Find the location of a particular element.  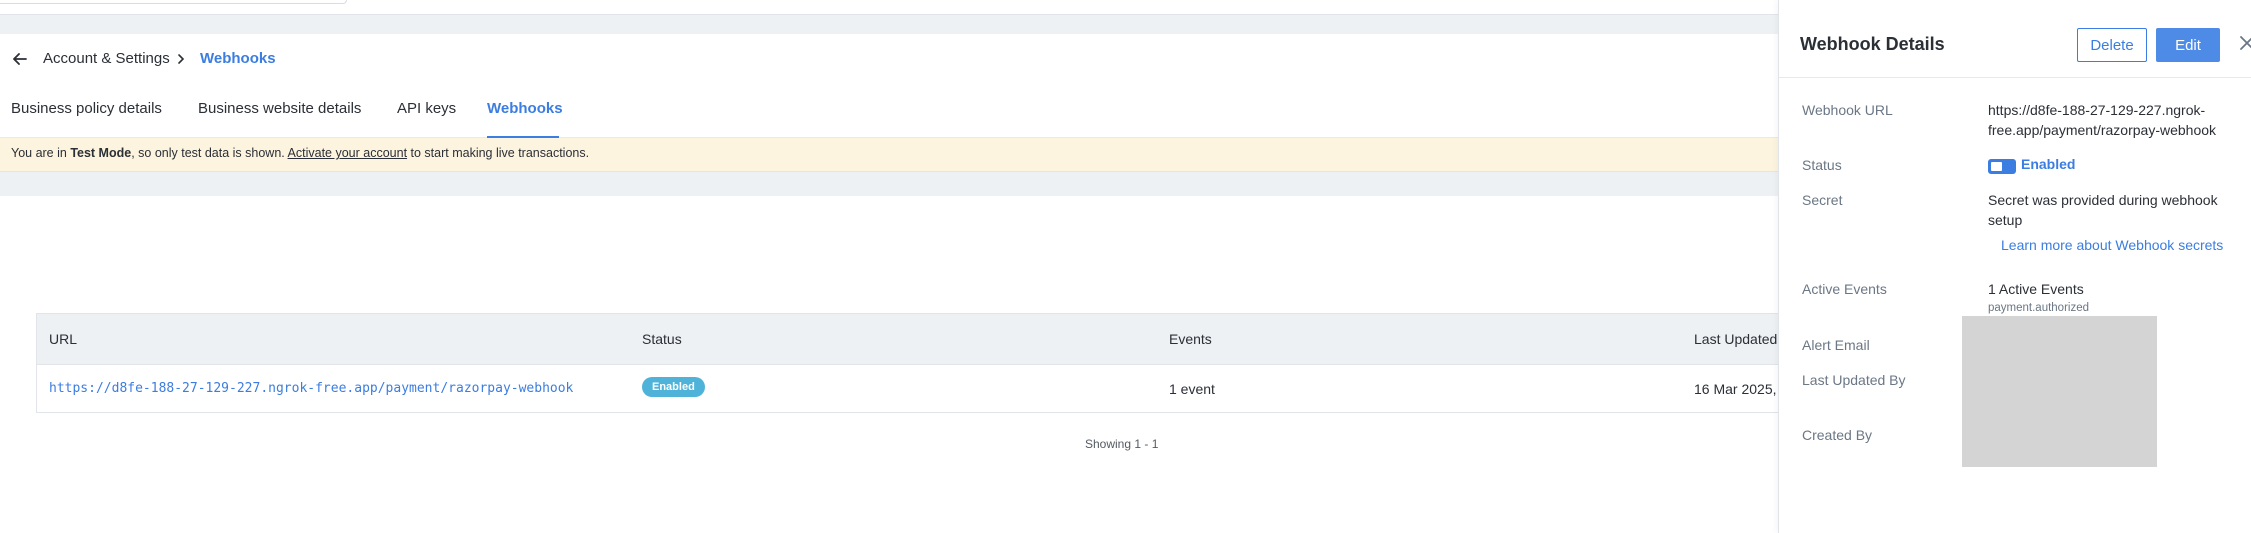

last-updated-value: 16 Mar 2025, is located at coordinates (1735, 389).